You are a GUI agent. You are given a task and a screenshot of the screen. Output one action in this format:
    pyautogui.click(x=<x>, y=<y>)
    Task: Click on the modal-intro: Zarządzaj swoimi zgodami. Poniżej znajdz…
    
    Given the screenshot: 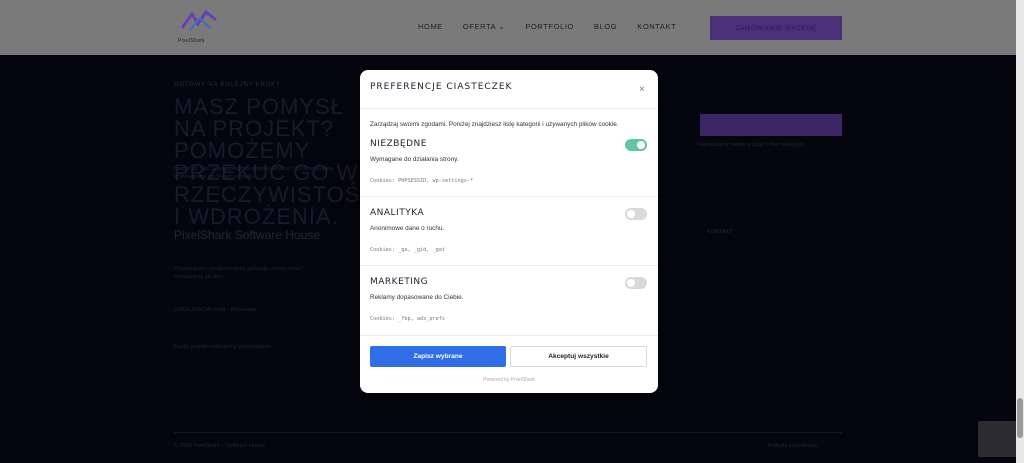 What is the action you would take?
    pyautogui.click(x=494, y=124)
    